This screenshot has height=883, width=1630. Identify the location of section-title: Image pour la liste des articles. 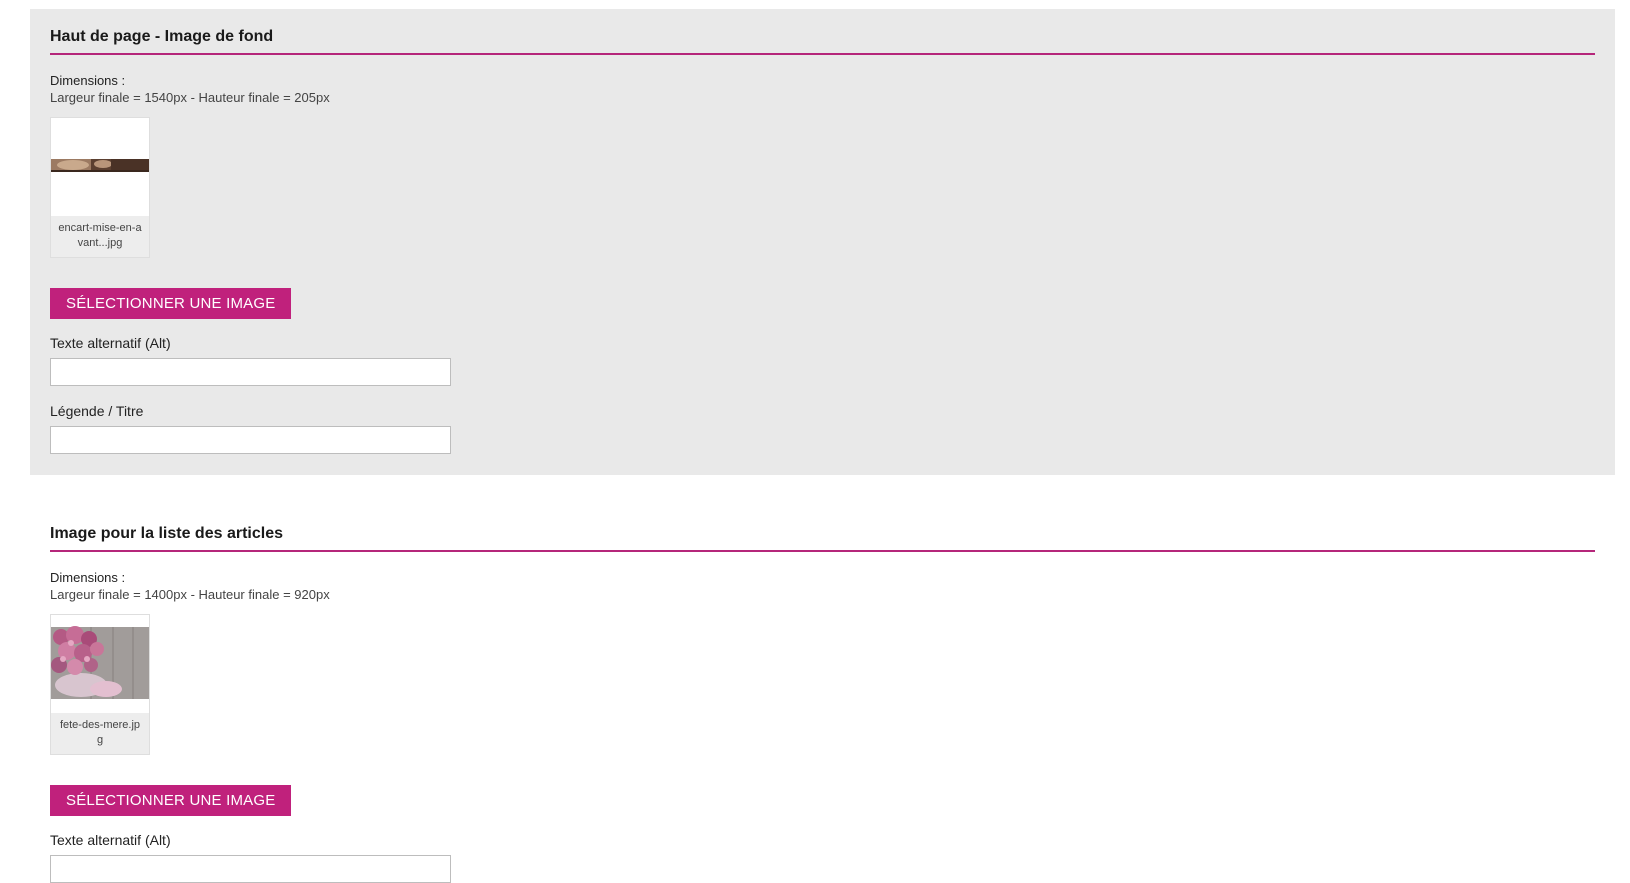
(822, 538).